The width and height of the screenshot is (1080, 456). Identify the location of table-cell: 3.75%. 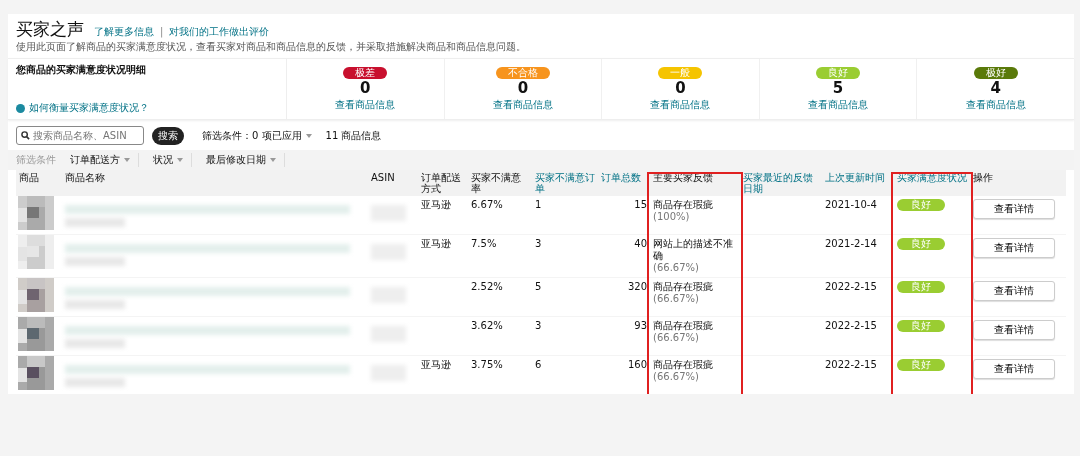
(487, 364).